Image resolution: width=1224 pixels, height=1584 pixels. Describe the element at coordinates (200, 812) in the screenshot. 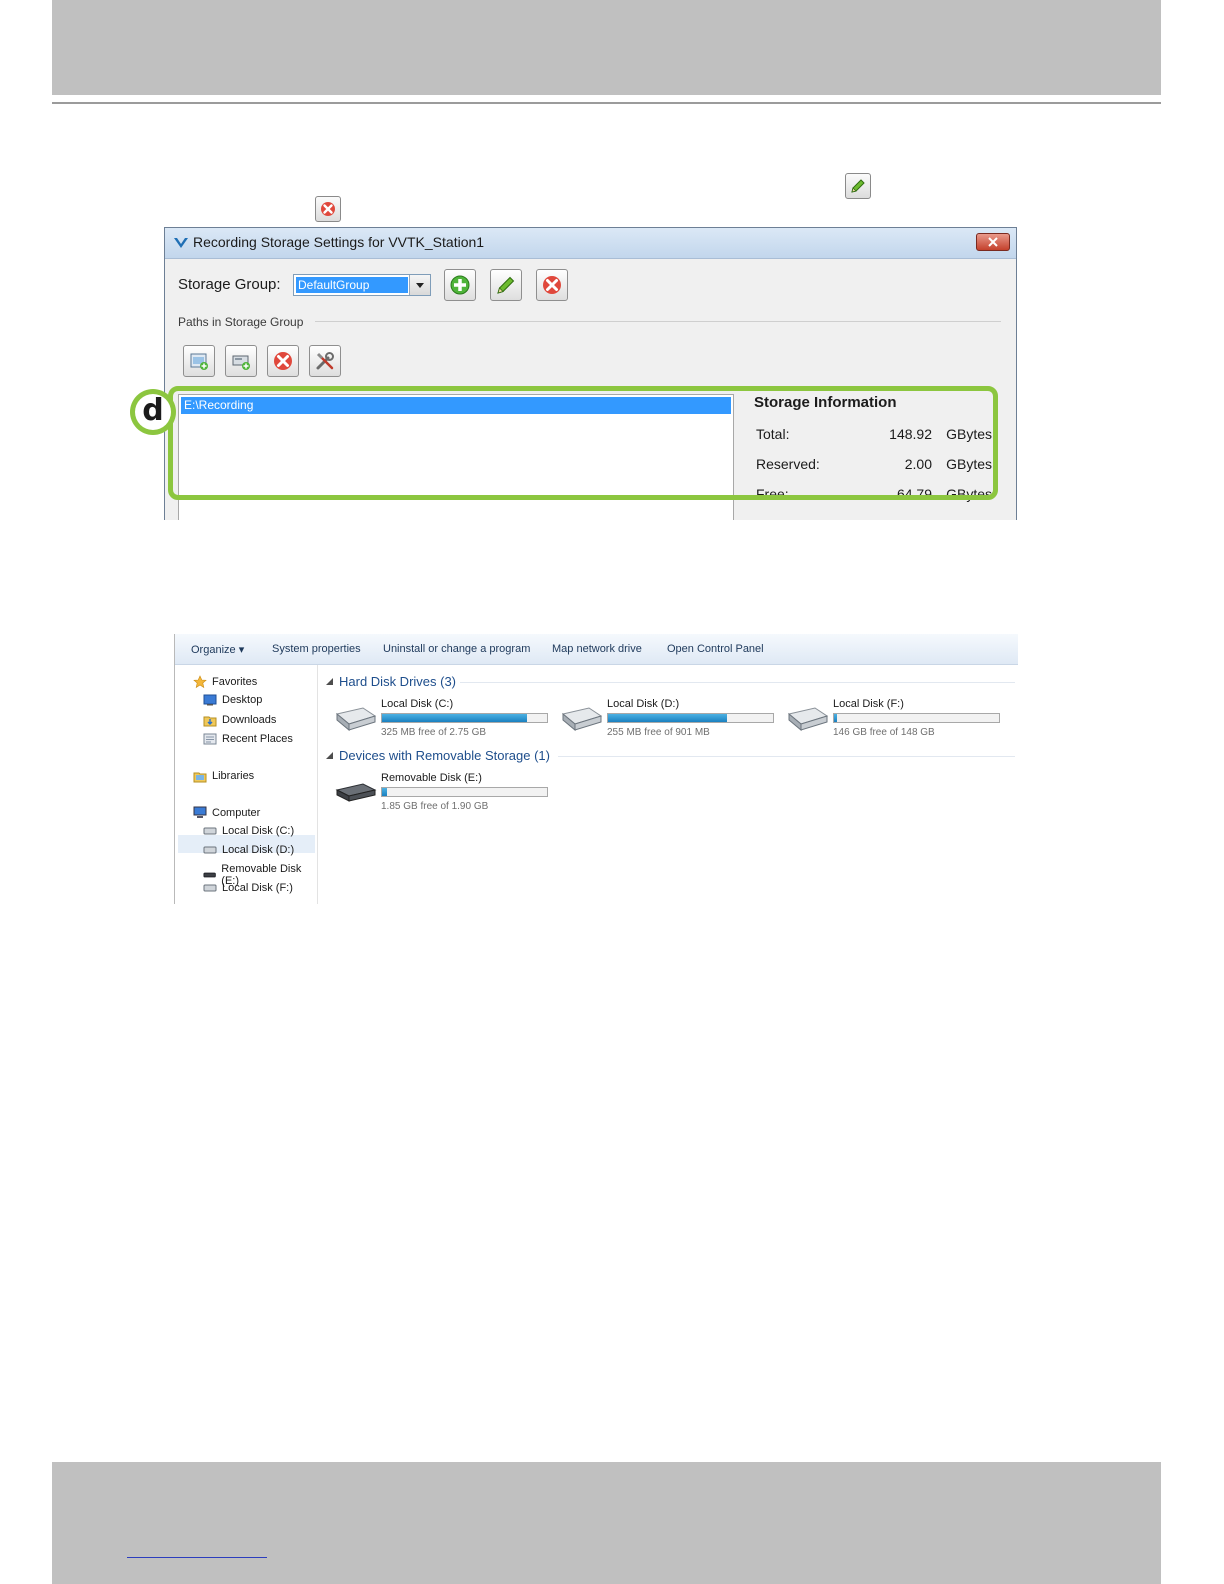

I see `computer-icon` at that location.